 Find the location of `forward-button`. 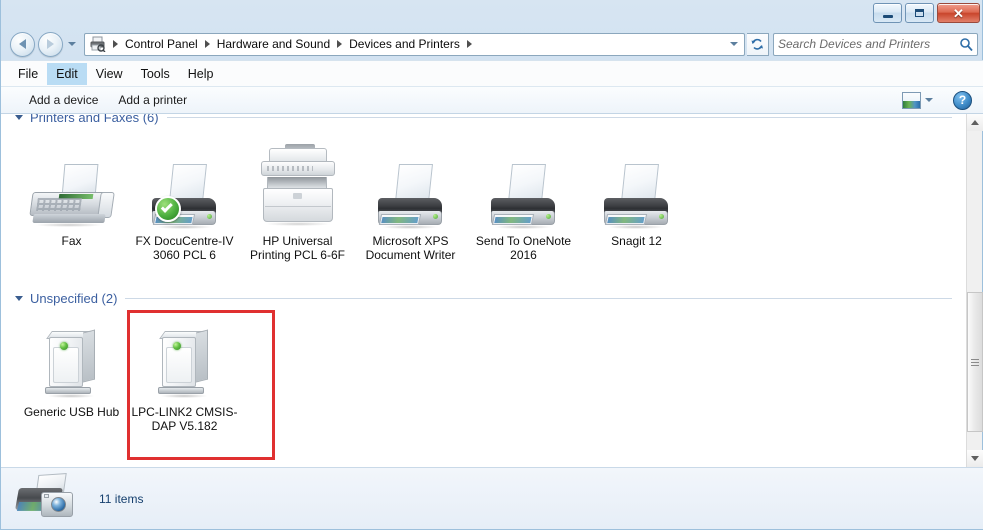

forward-button is located at coordinates (50, 44).